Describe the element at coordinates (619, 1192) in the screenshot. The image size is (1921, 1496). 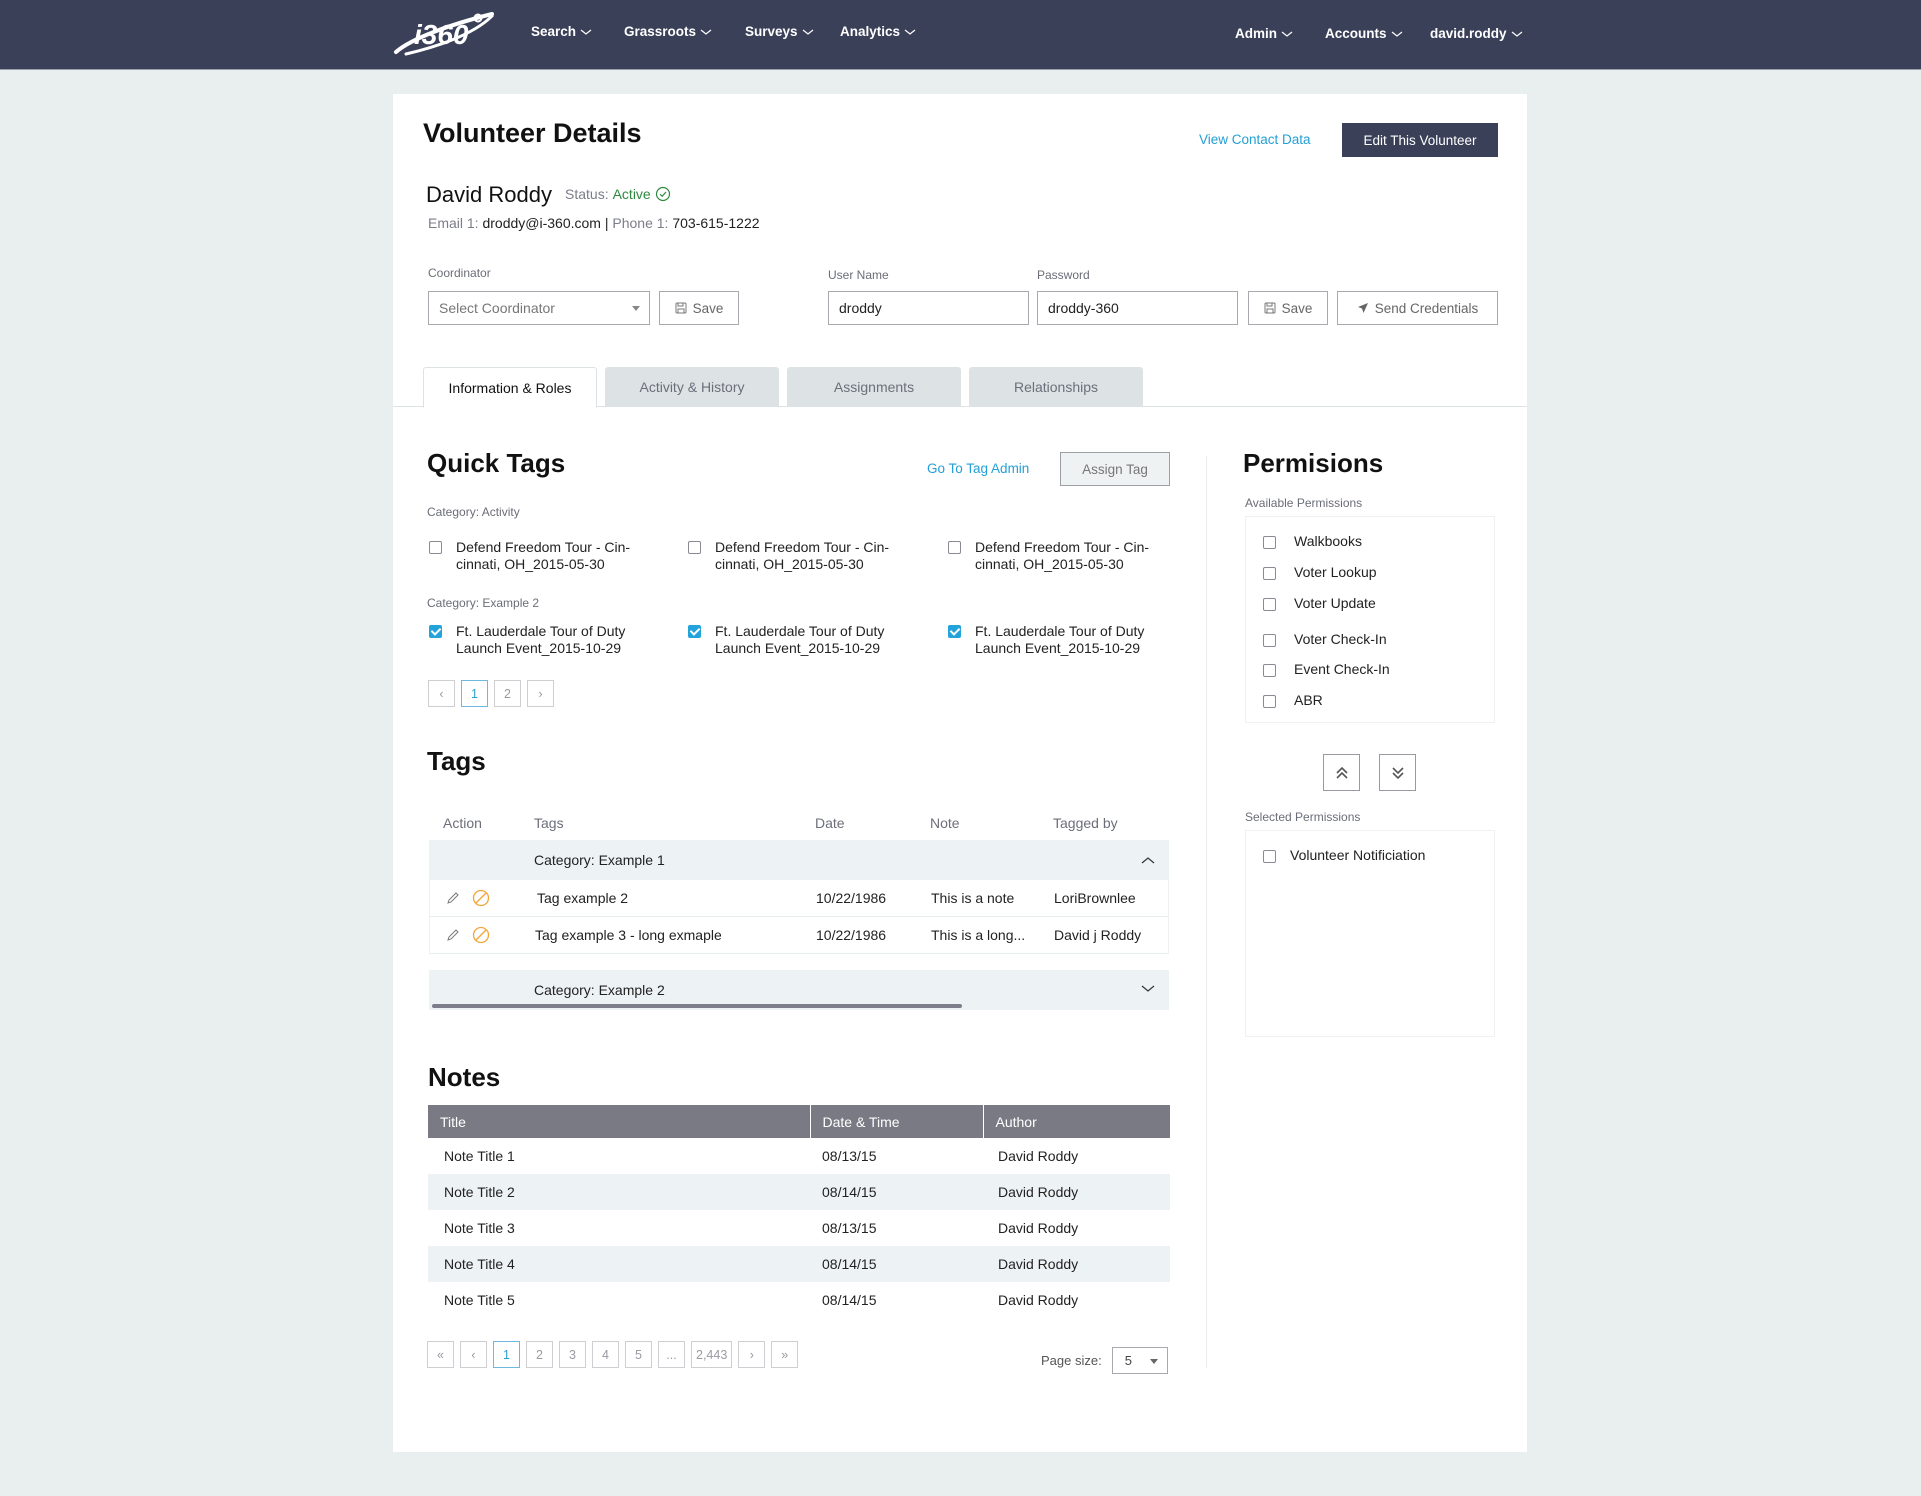
I see `note-title: Note Title 2` at that location.